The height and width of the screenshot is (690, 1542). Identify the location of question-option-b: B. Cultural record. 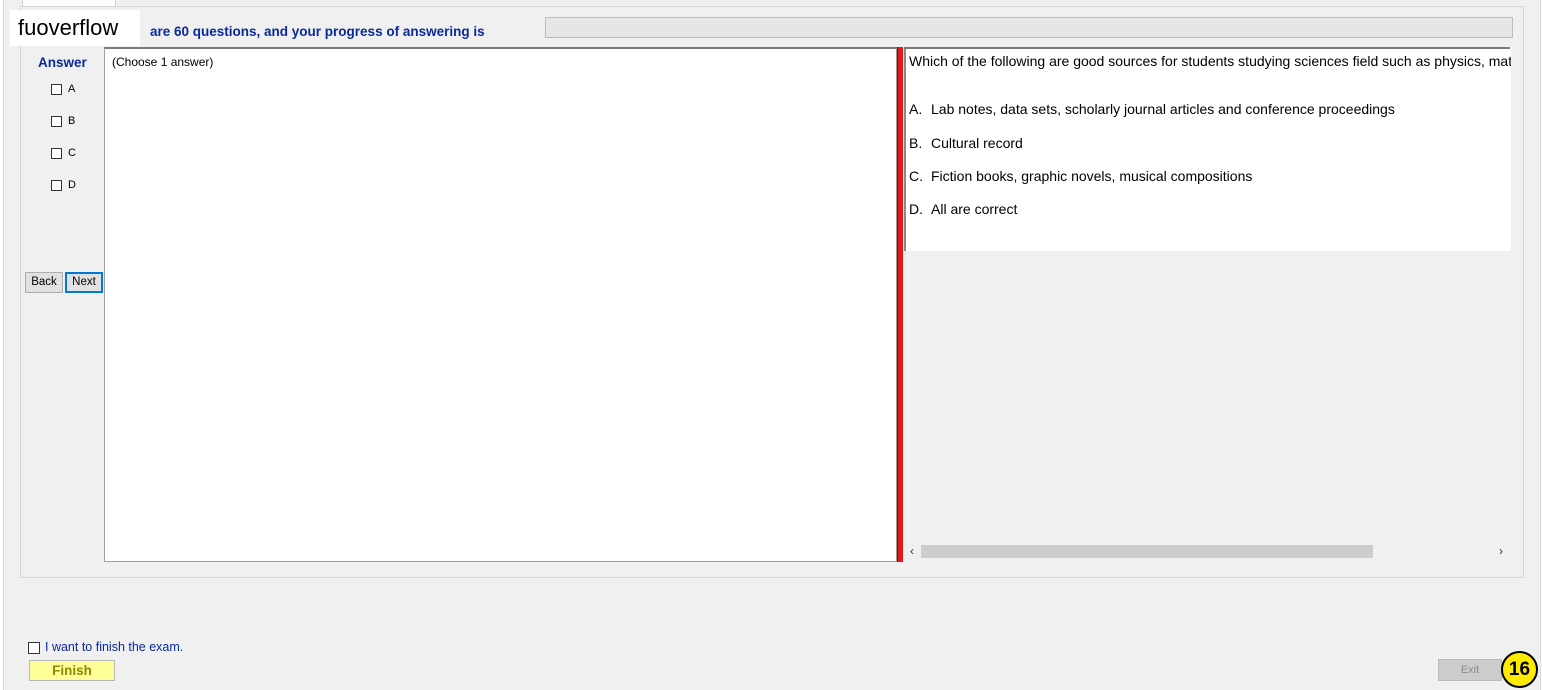
(966, 143).